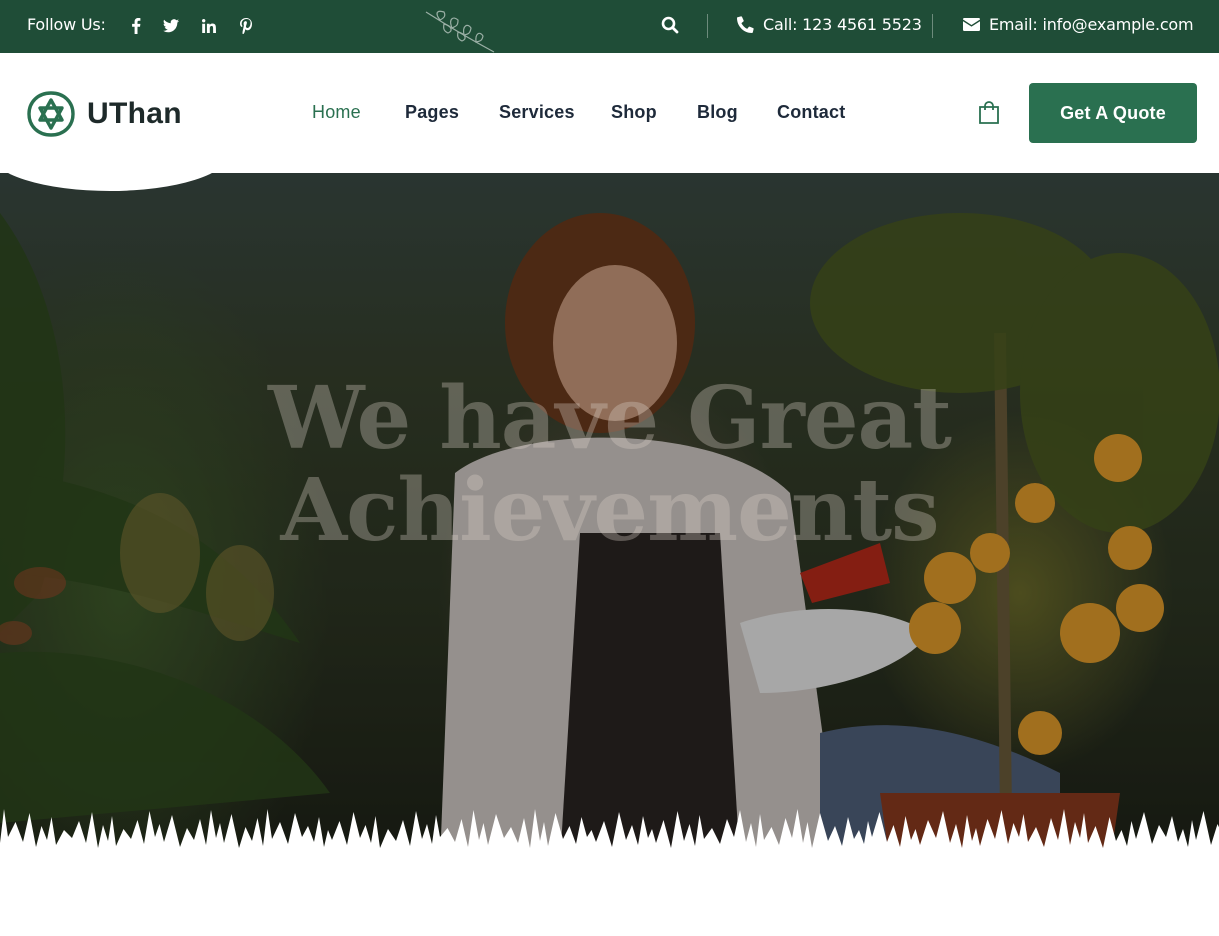  What do you see at coordinates (336, 112) in the screenshot?
I see `nav-item-home: Home` at bounding box center [336, 112].